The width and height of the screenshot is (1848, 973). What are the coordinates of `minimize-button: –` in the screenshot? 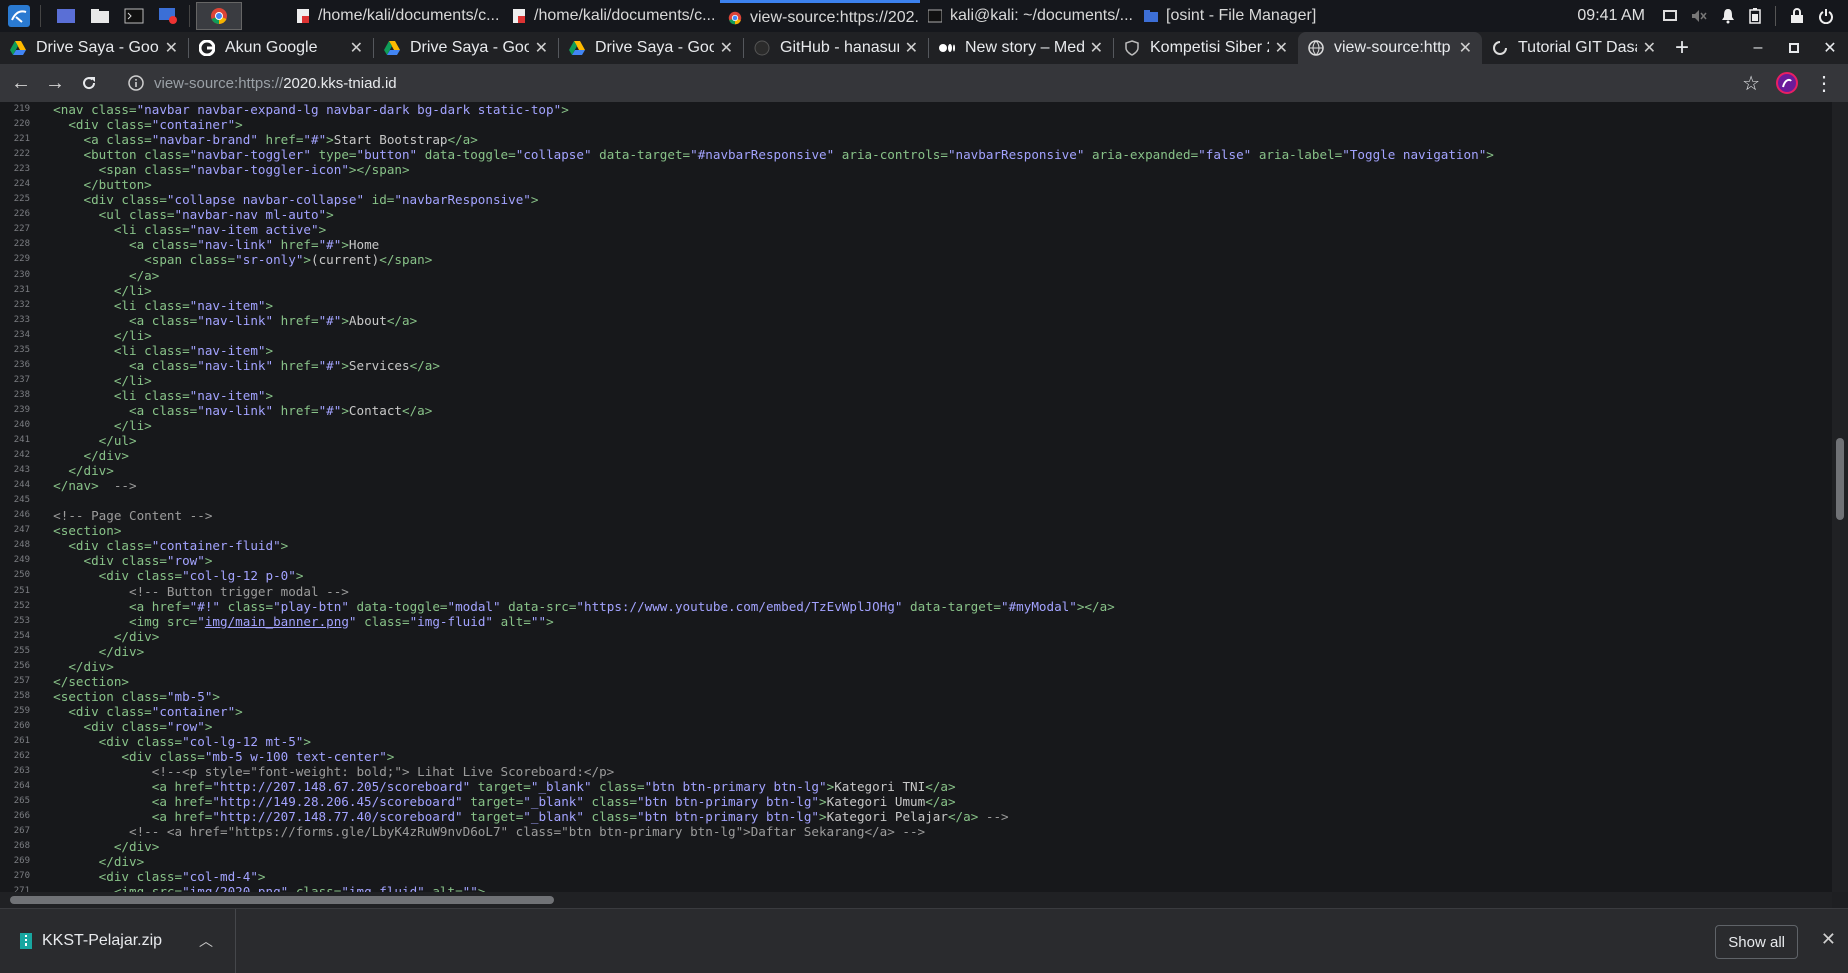 It's located at (1758, 48).